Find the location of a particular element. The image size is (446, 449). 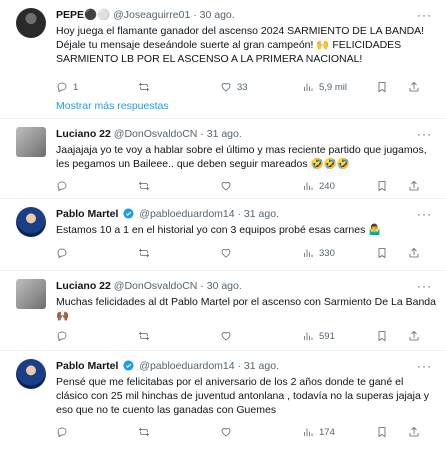

views-count: 174 is located at coordinates (327, 432).